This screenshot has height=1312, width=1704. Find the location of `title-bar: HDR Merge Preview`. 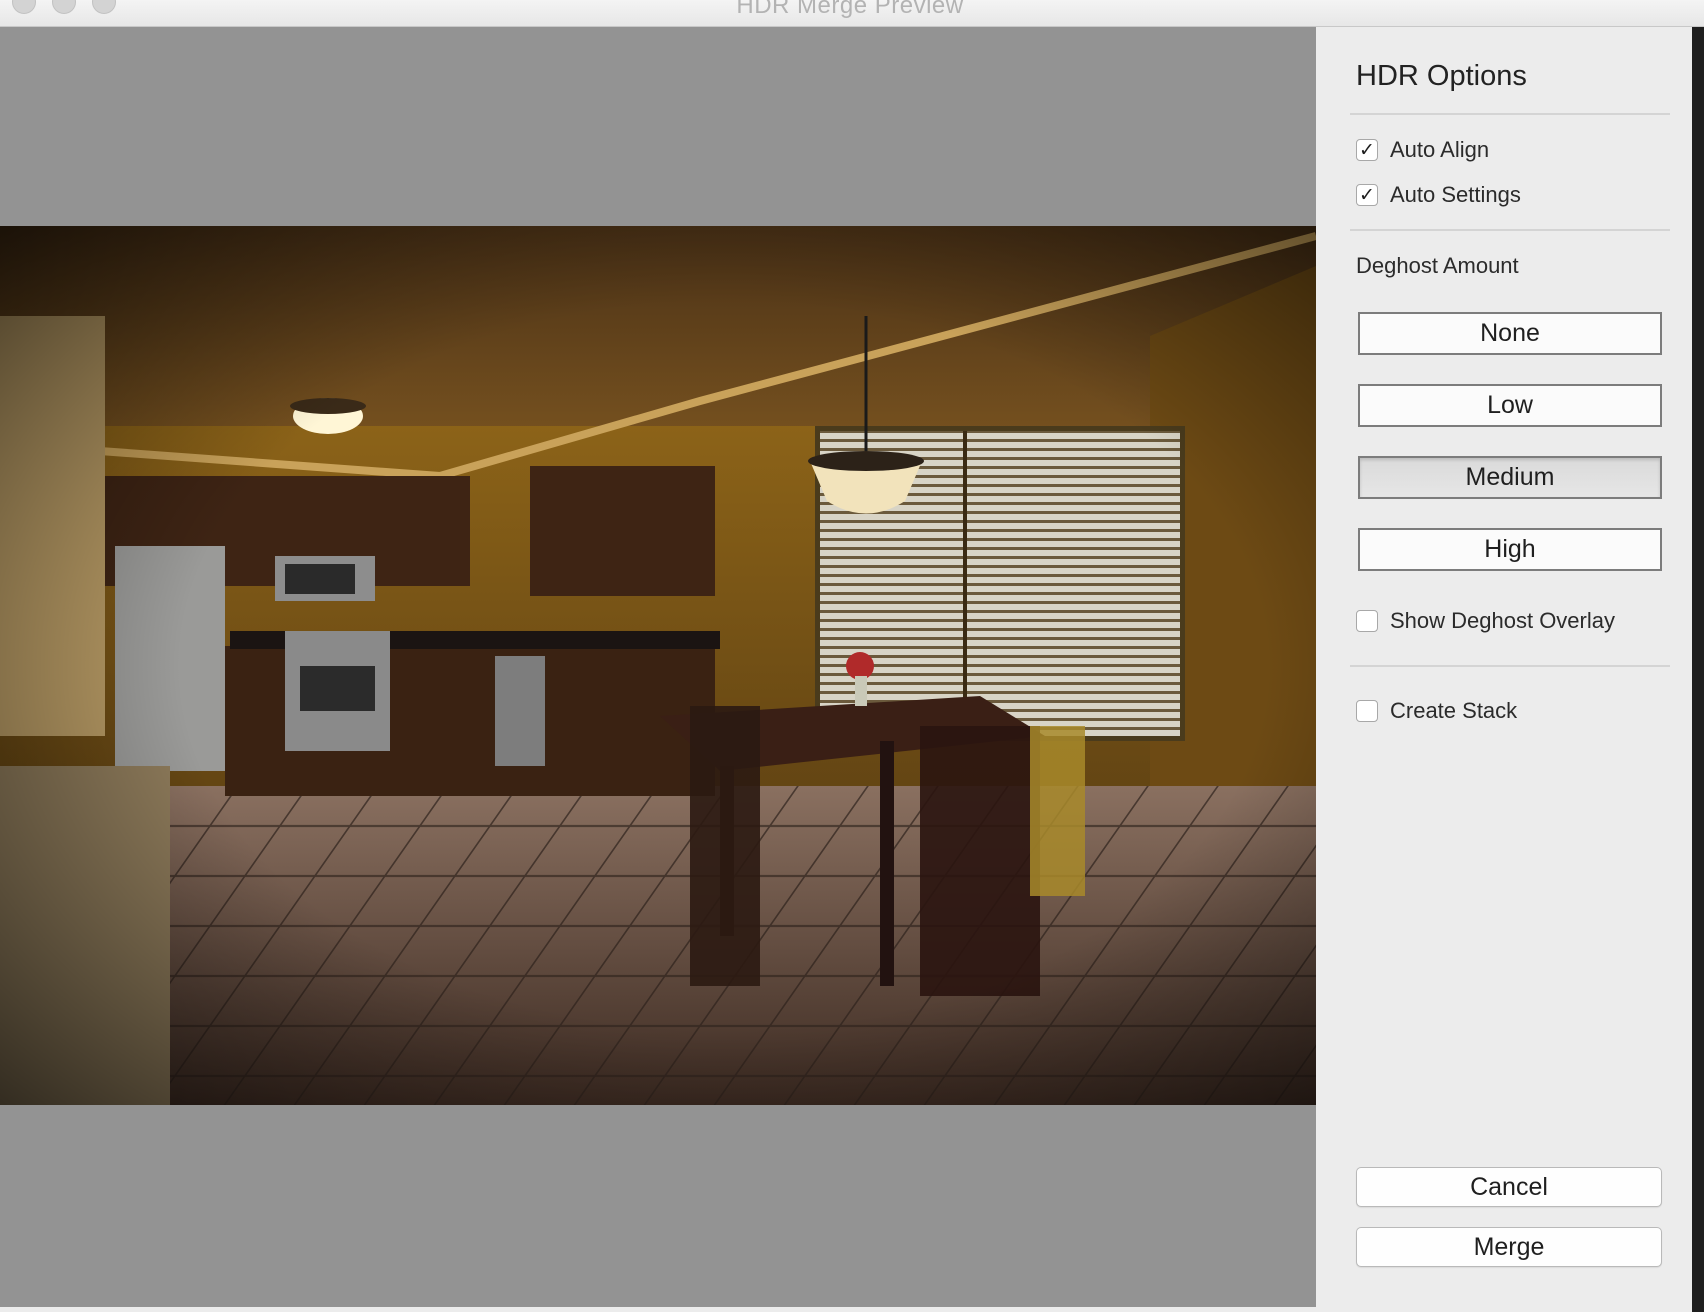

title-bar: HDR Merge Preview is located at coordinates (852, 13).